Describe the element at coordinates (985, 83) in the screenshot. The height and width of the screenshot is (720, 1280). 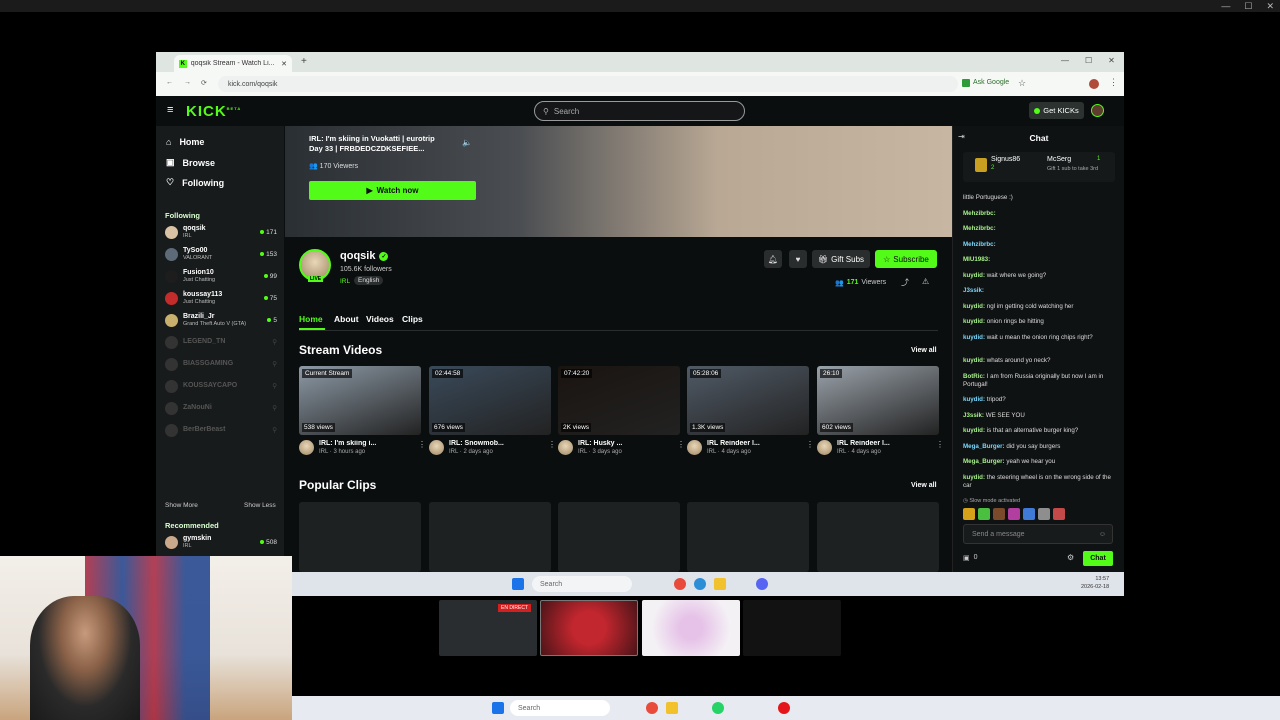
I see `ask-google-button: Ask Google` at that location.